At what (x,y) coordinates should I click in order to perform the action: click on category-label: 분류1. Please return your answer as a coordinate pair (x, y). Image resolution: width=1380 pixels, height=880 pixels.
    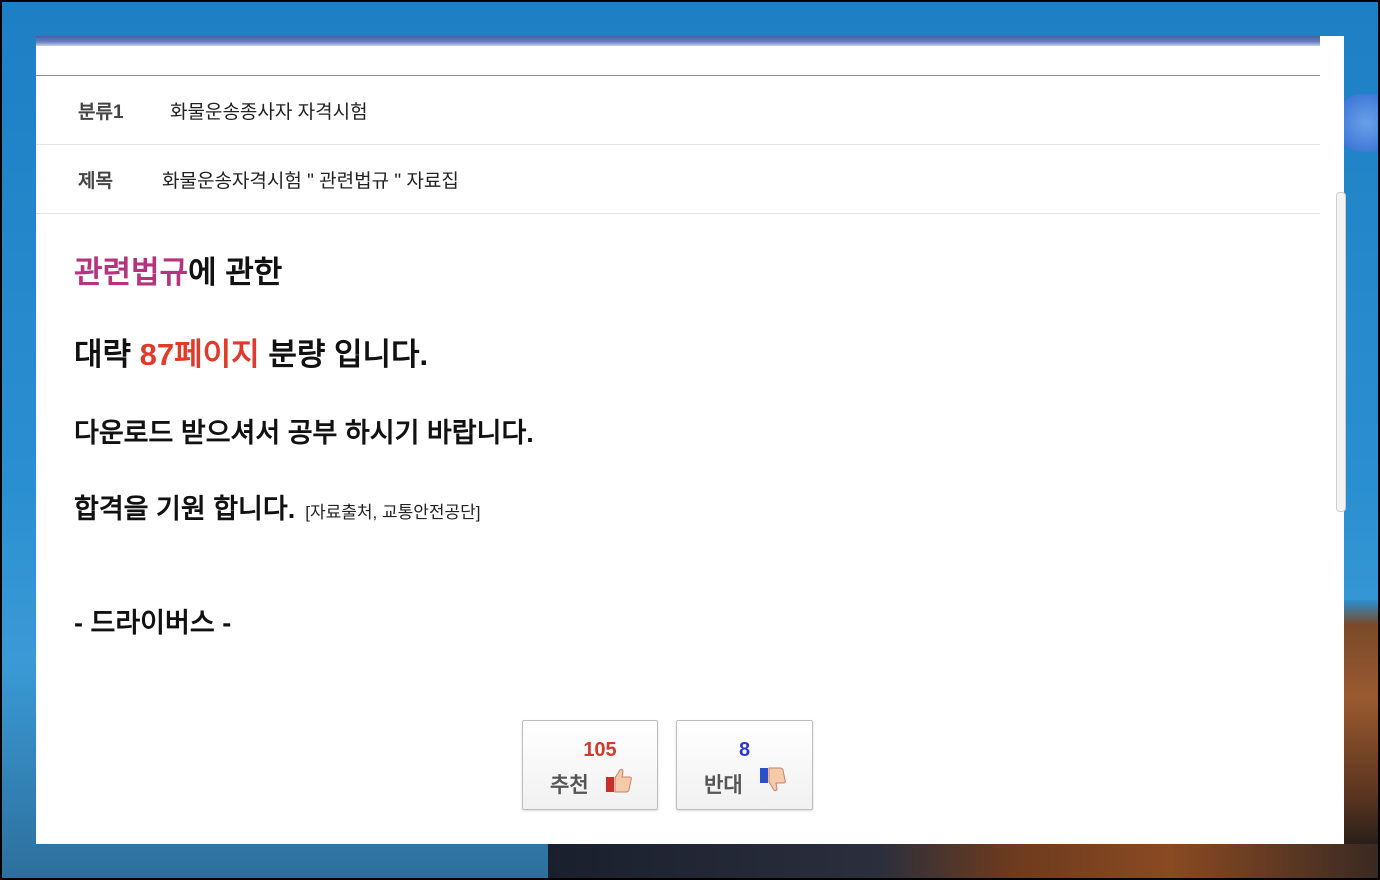
    Looking at the image, I should click on (101, 112).